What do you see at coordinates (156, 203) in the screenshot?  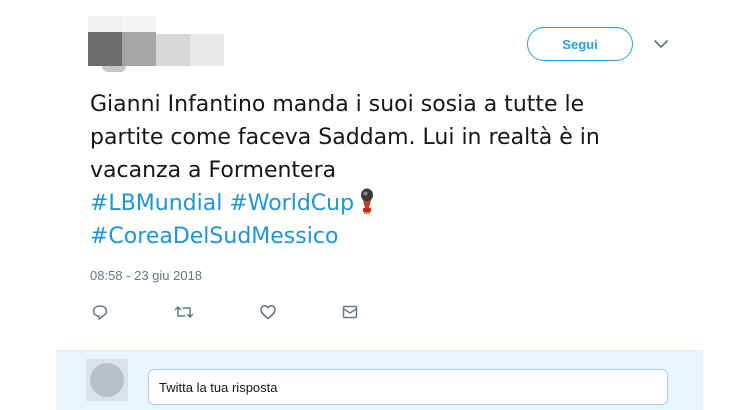 I see `hashtag-link-lbmundial: #LBMundial` at bounding box center [156, 203].